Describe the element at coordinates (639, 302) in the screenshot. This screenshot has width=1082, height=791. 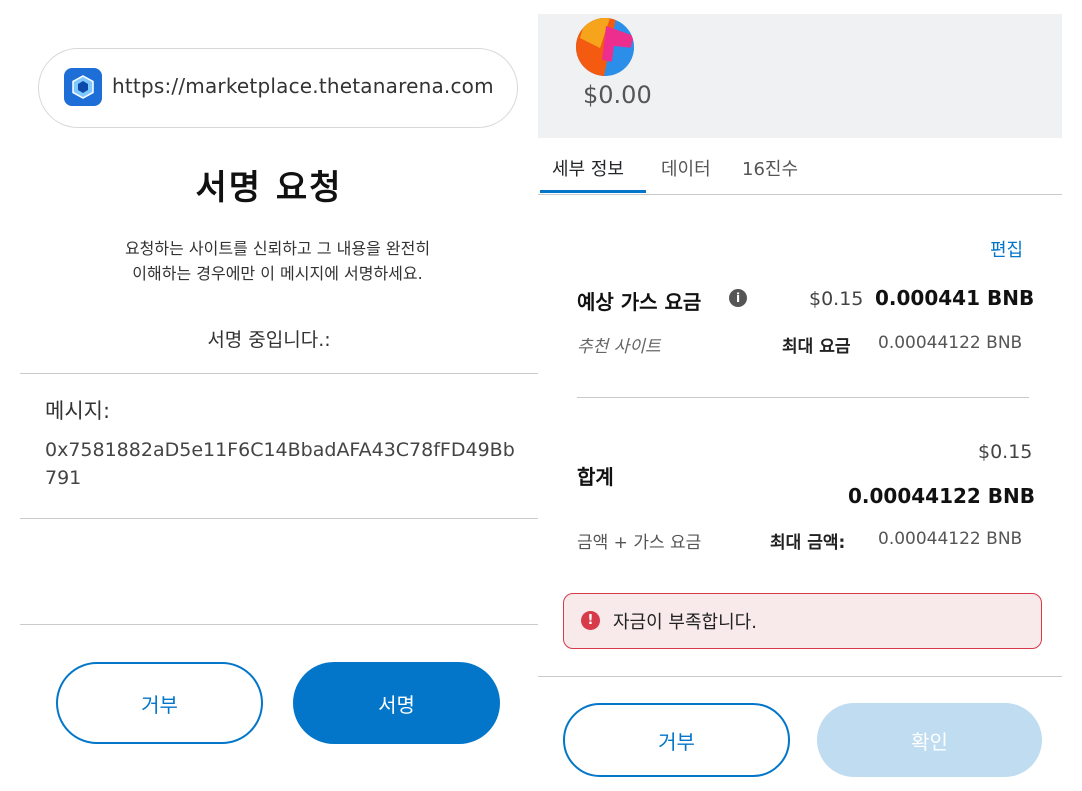
I see `estimated-gas-label: 예상 가스 요금` at that location.